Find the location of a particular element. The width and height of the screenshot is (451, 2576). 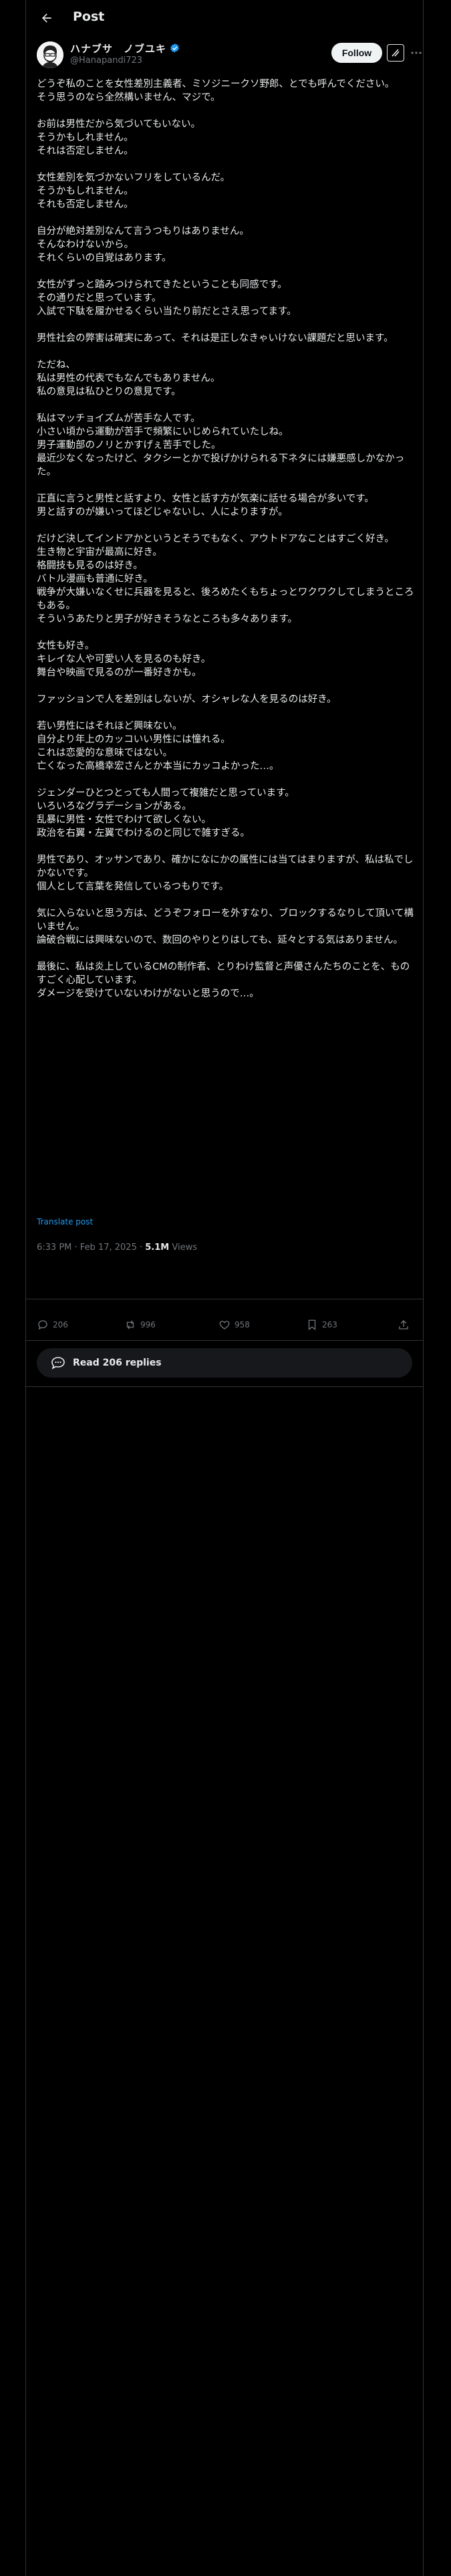

verified-badge-icon is located at coordinates (174, 48).